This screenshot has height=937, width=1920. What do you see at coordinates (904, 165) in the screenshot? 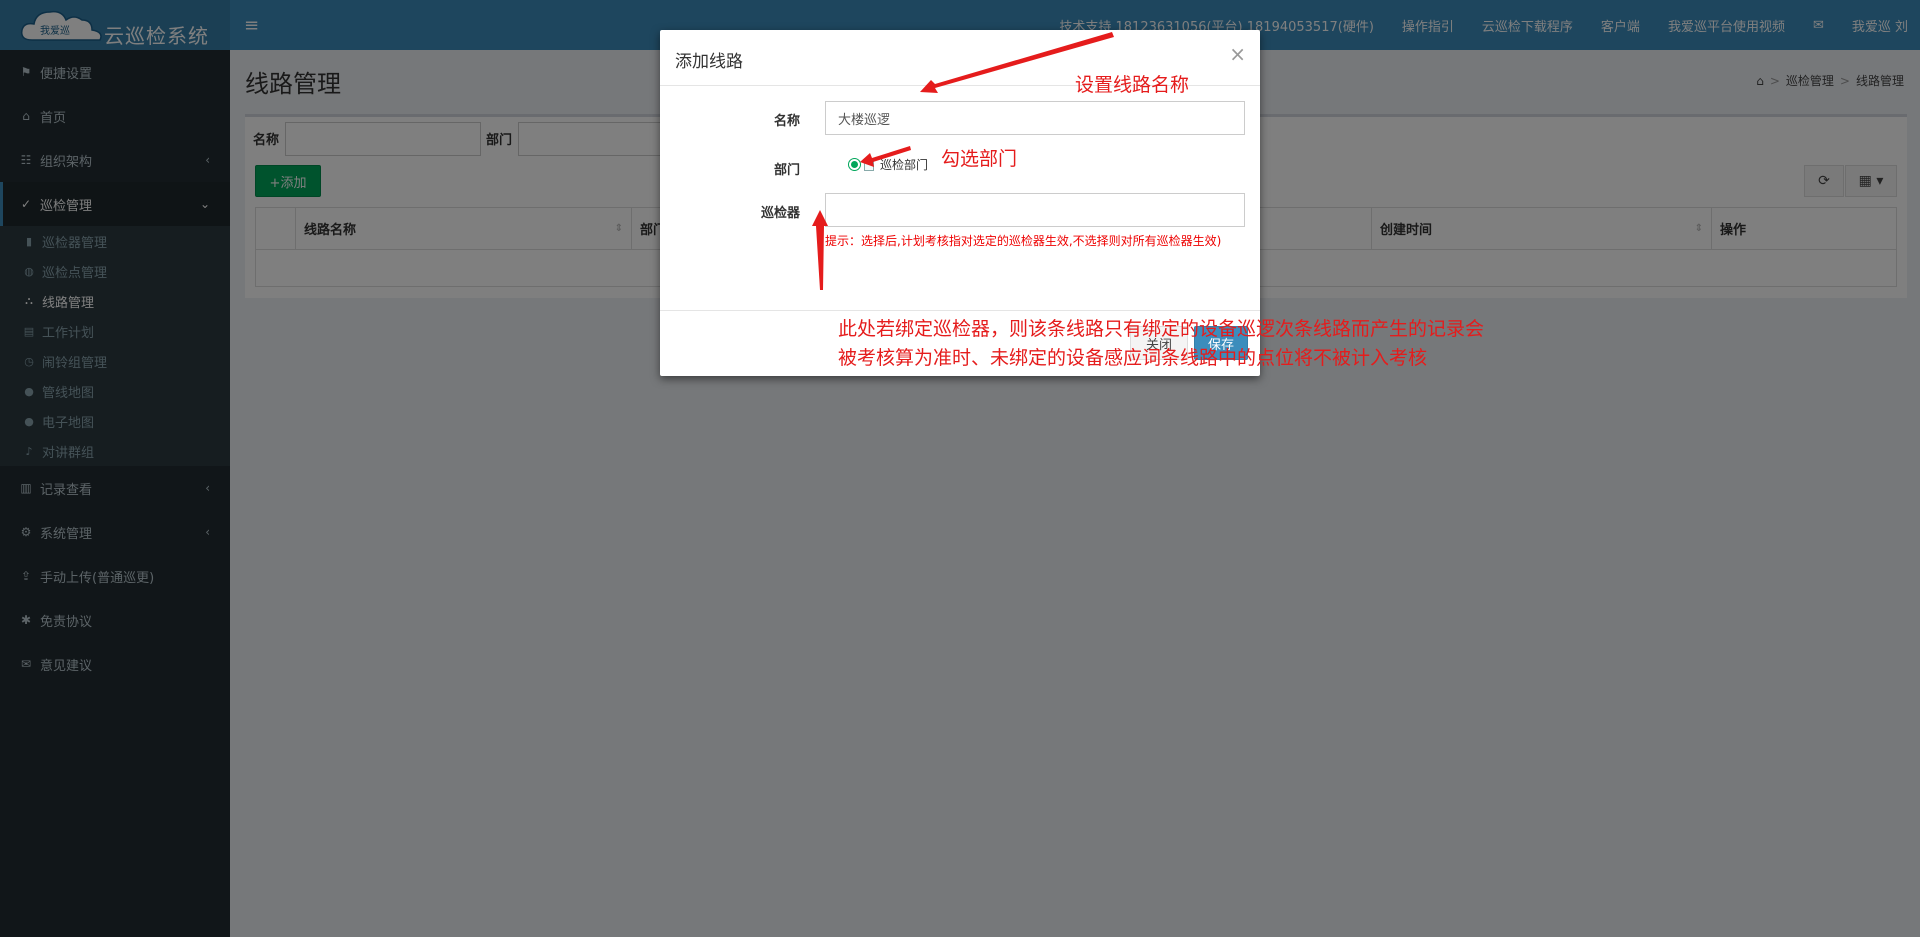
I see `dept-option-label: 巡检部门` at bounding box center [904, 165].